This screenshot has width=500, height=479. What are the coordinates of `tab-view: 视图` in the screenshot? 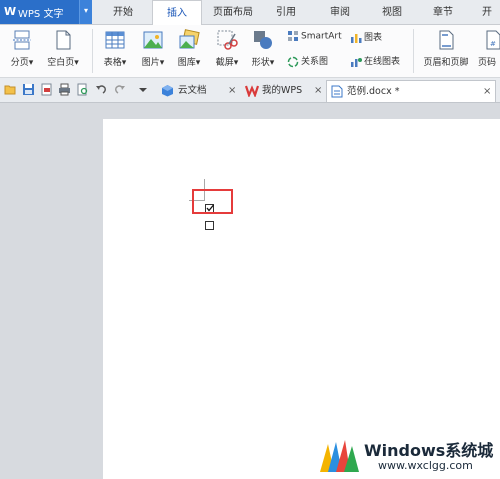 It's located at (392, 12).